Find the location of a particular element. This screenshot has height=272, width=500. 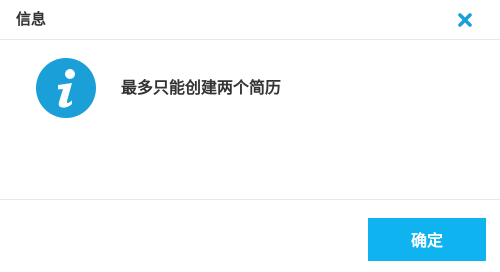

dialog-titlebar: 信息 is located at coordinates (250, 20).